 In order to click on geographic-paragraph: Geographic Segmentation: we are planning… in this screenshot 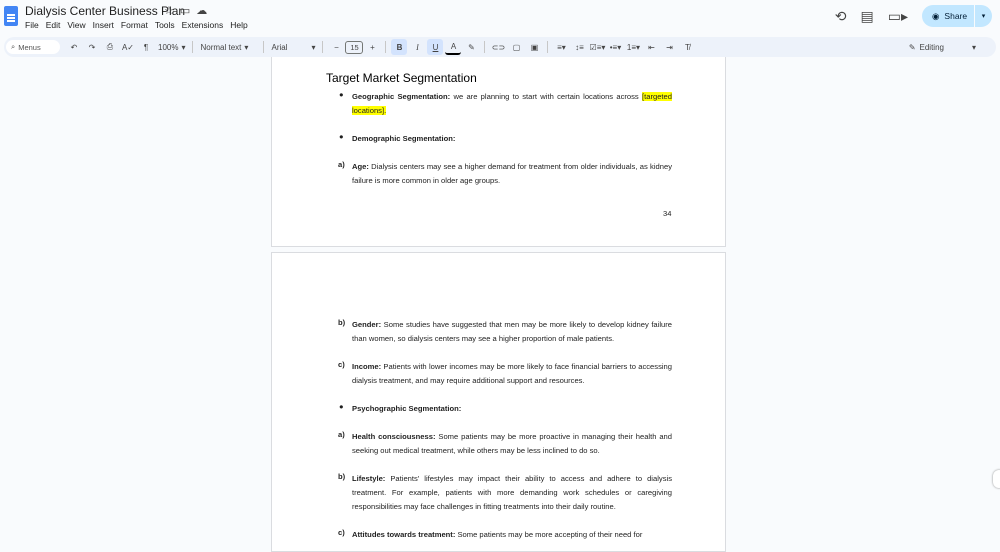, I will do `click(512, 104)`.